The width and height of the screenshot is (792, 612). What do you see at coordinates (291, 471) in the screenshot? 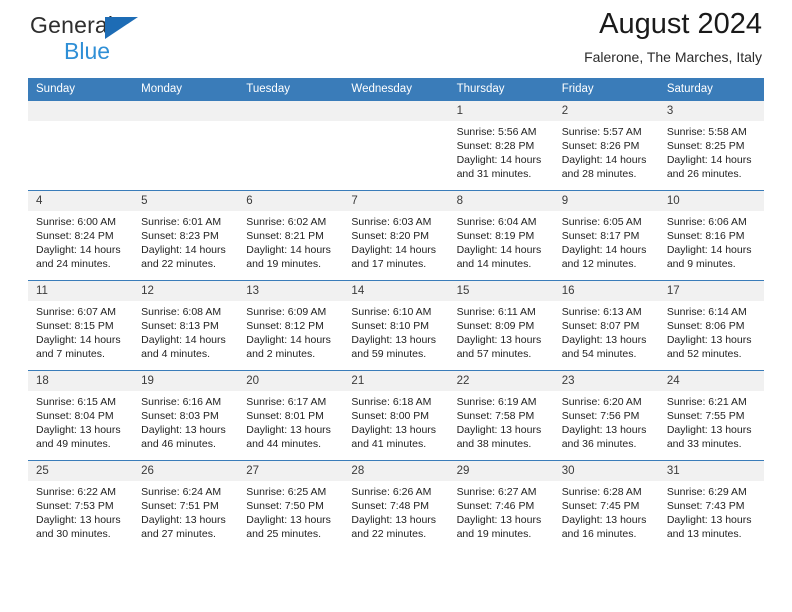
I see `day-number: 27` at bounding box center [291, 471].